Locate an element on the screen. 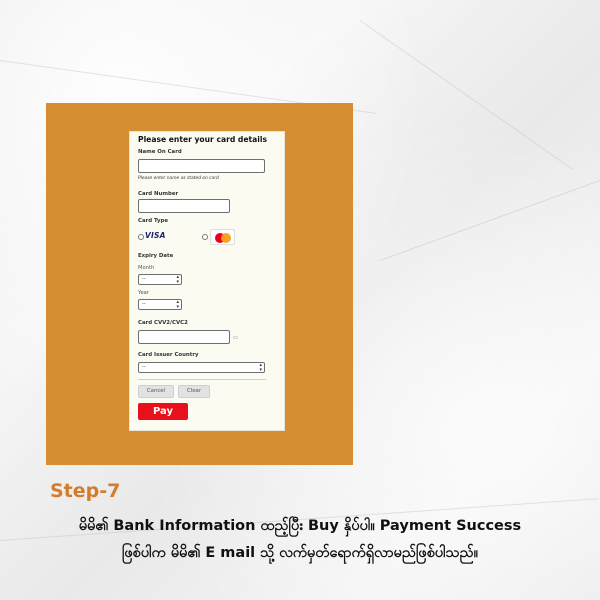  card-type-label: Card Type is located at coordinates (153, 221).